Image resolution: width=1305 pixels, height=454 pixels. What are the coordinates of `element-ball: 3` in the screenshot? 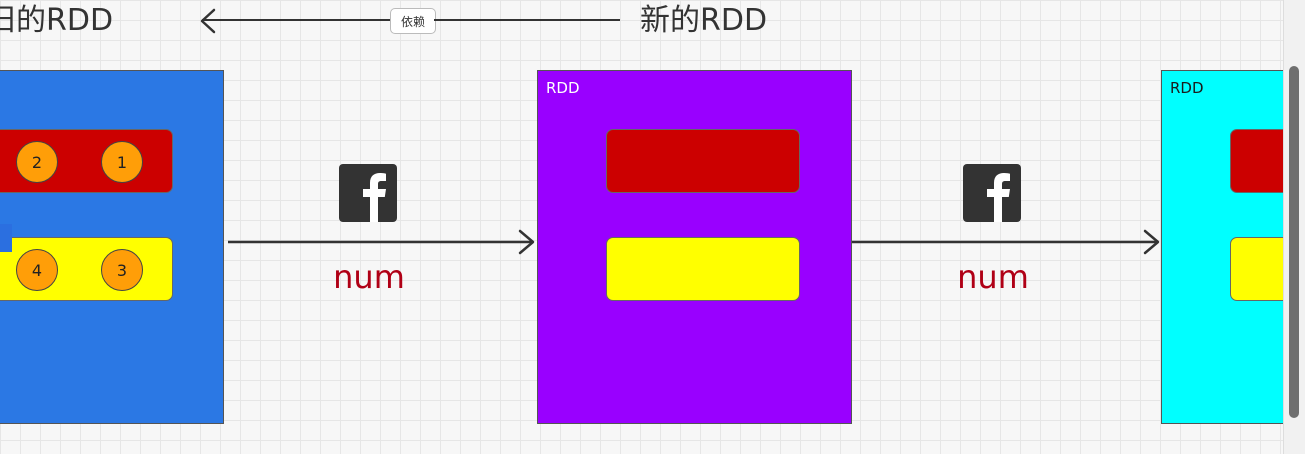 It's located at (122, 270).